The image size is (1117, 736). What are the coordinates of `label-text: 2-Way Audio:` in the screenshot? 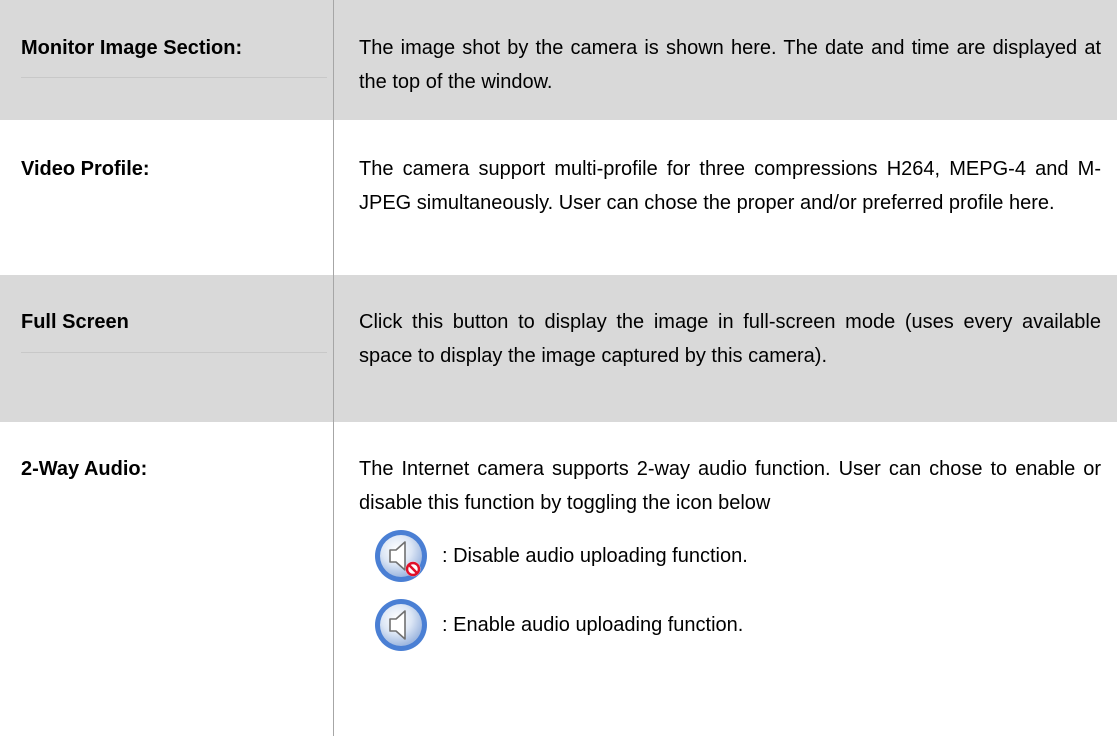 It's located at (84, 469).